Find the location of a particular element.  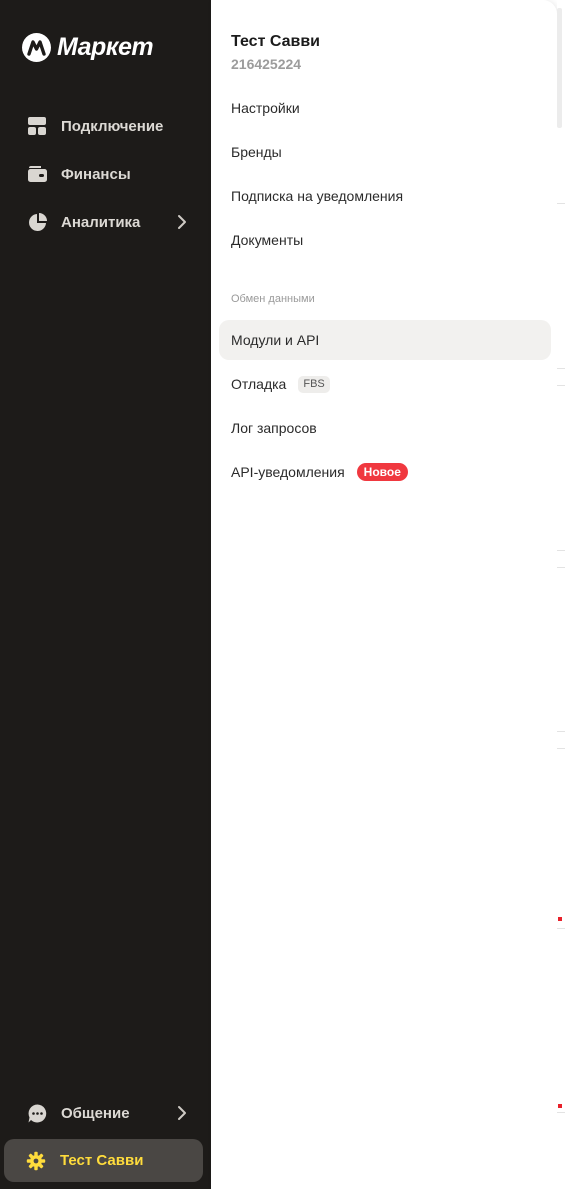

sidebar-item-label: Подключение is located at coordinates (112, 126).